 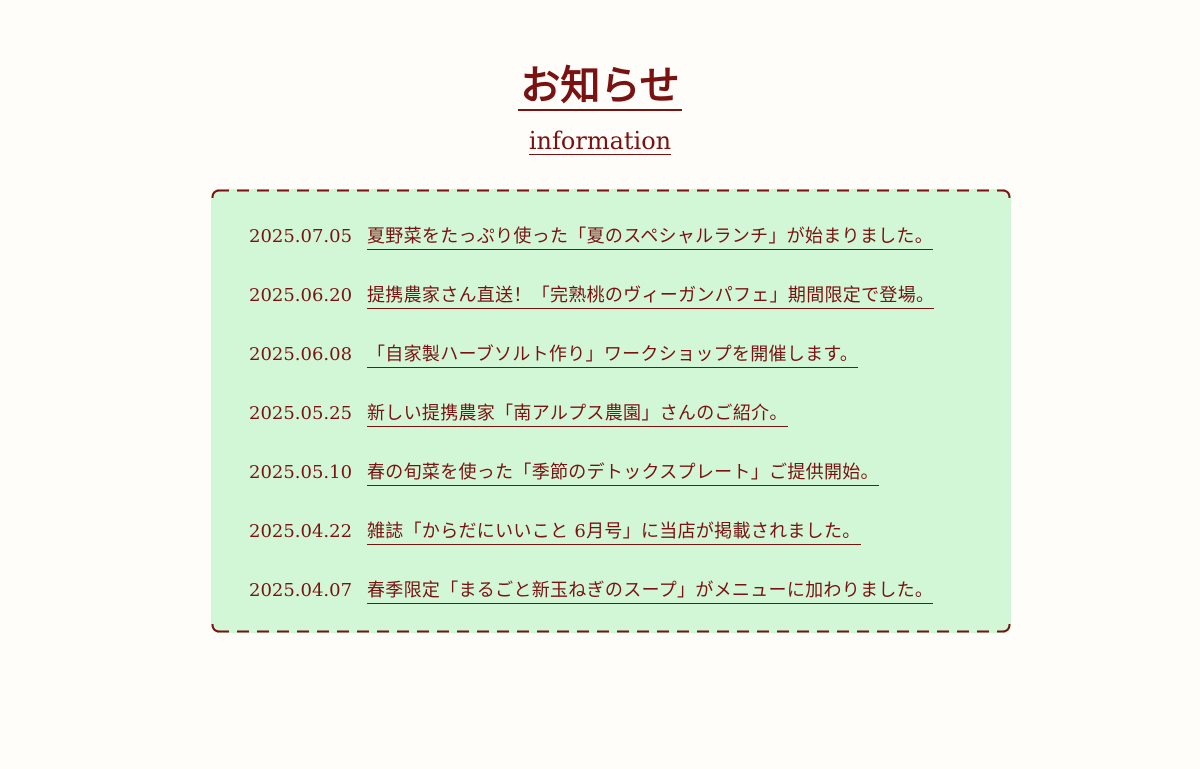 I want to click on news-date: 2025.06.08, so click(x=301, y=354).